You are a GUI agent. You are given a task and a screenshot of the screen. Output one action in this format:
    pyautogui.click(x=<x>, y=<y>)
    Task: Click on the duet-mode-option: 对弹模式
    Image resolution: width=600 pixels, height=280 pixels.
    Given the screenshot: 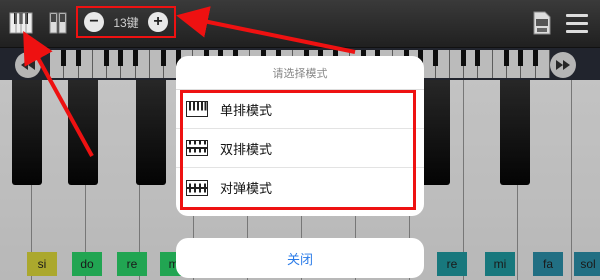 What is the action you would take?
    pyautogui.click(x=300, y=187)
    